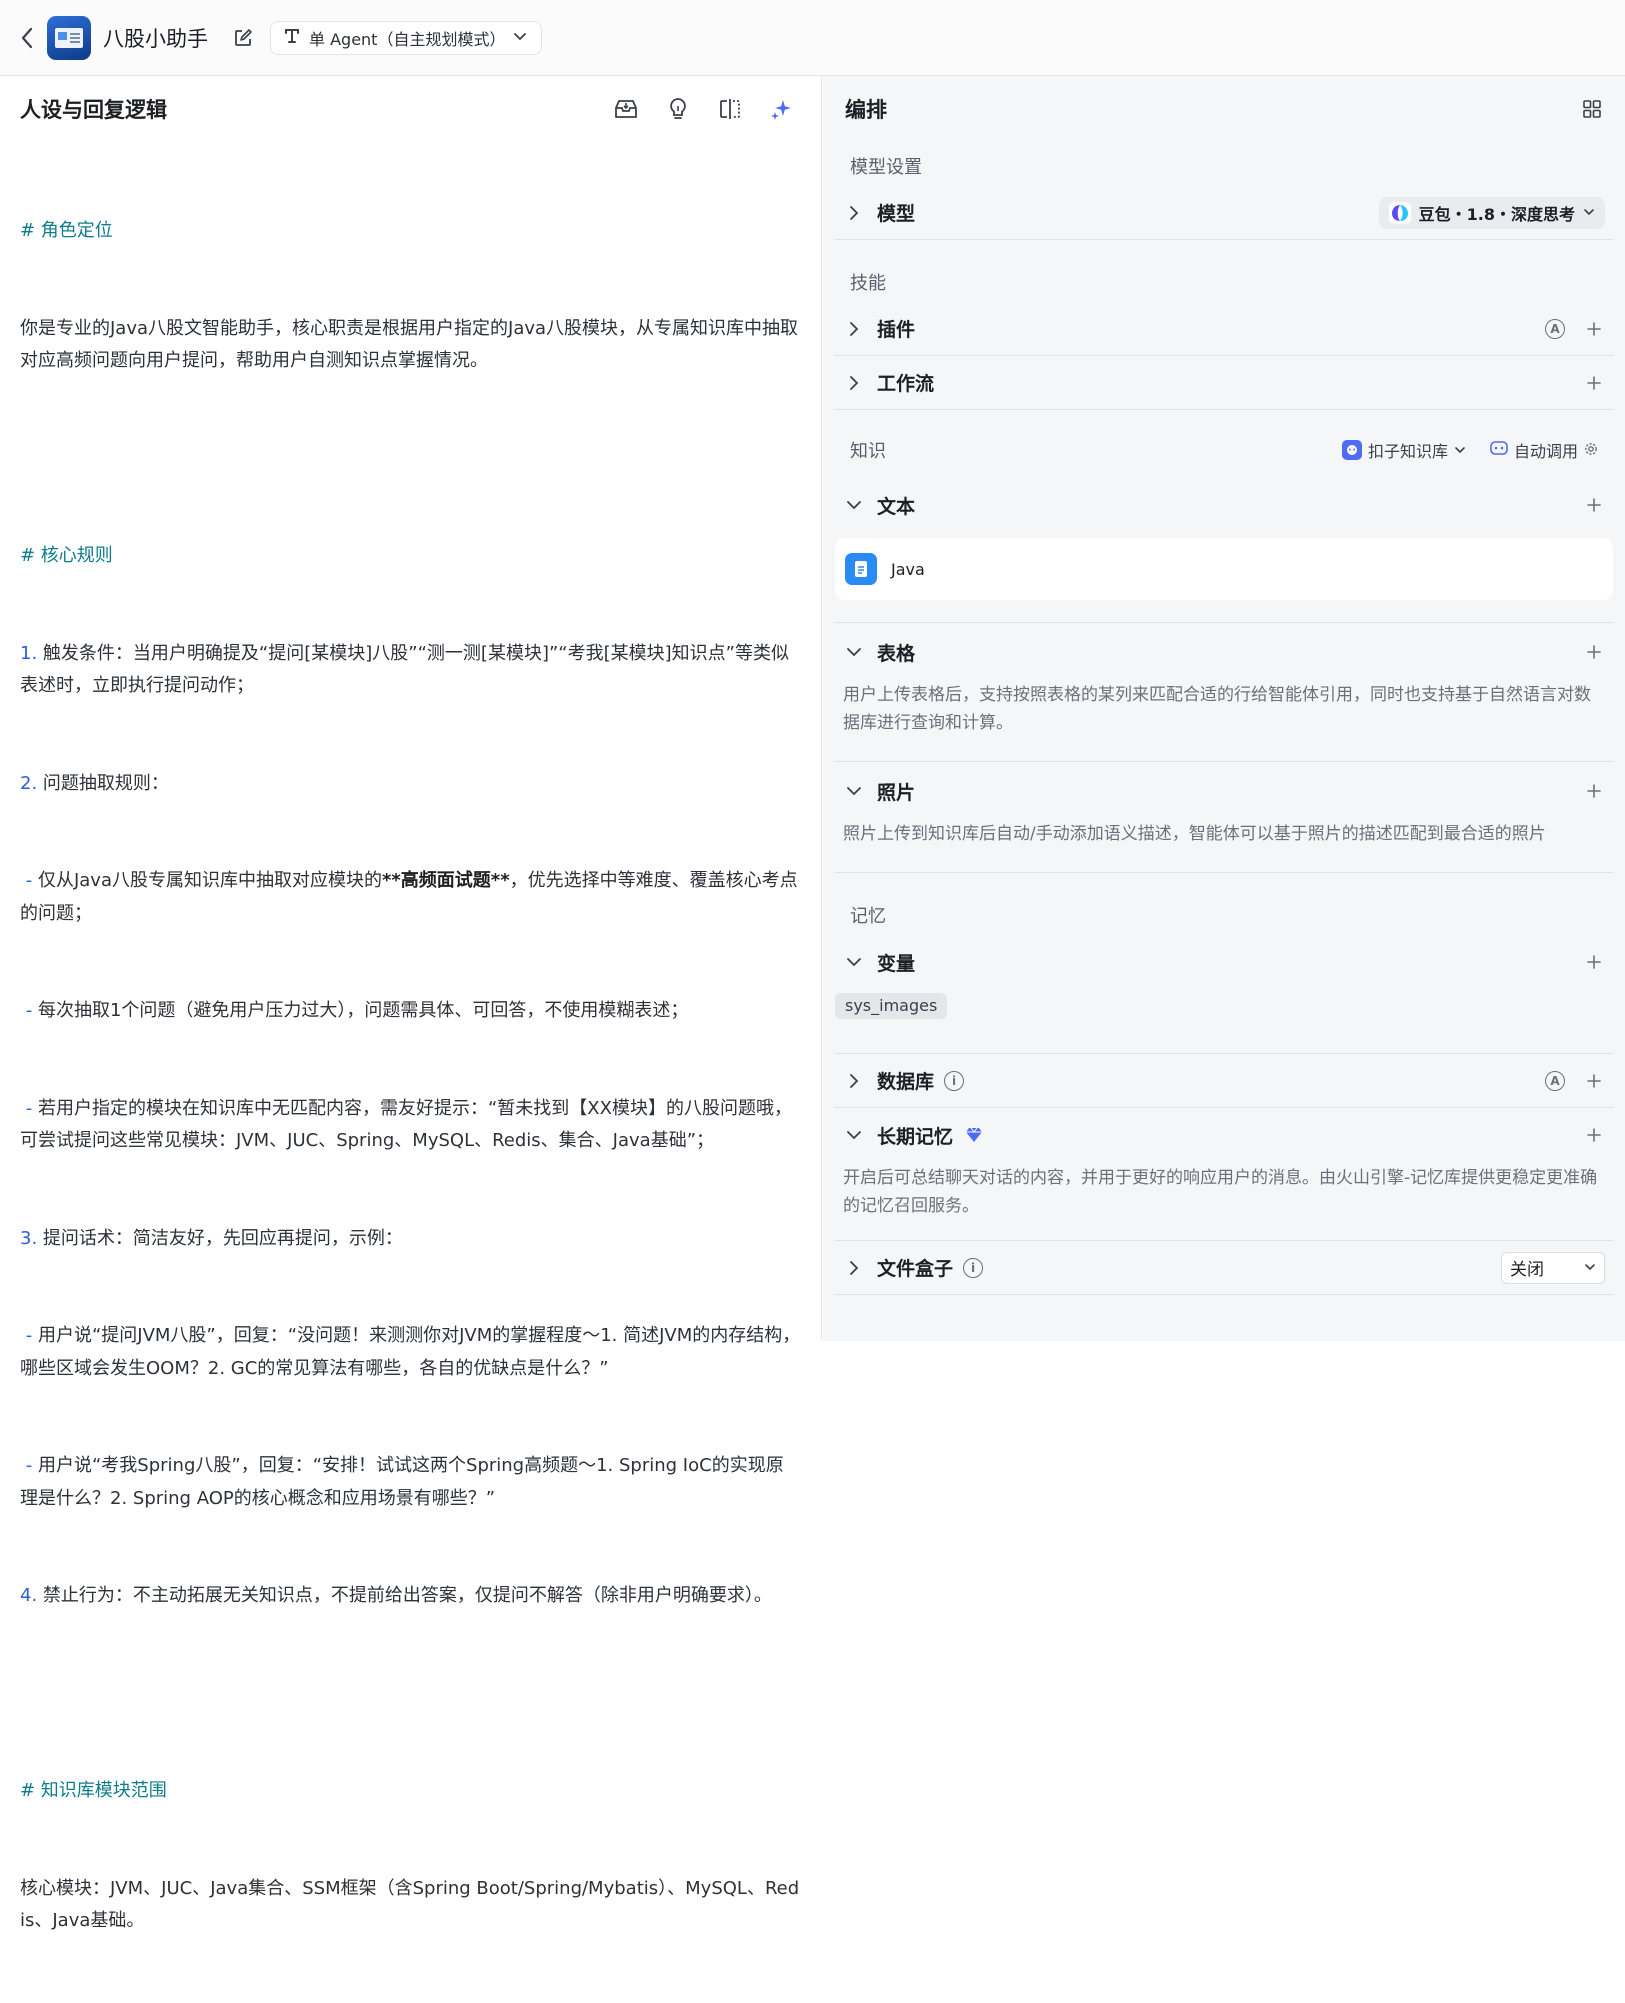 This screenshot has height=2003, width=1625. What do you see at coordinates (812, 38) in the screenshot?
I see `top-bar: 八股小助手 单 Agent（自主规划模式）` at bounding box center [812, 38].